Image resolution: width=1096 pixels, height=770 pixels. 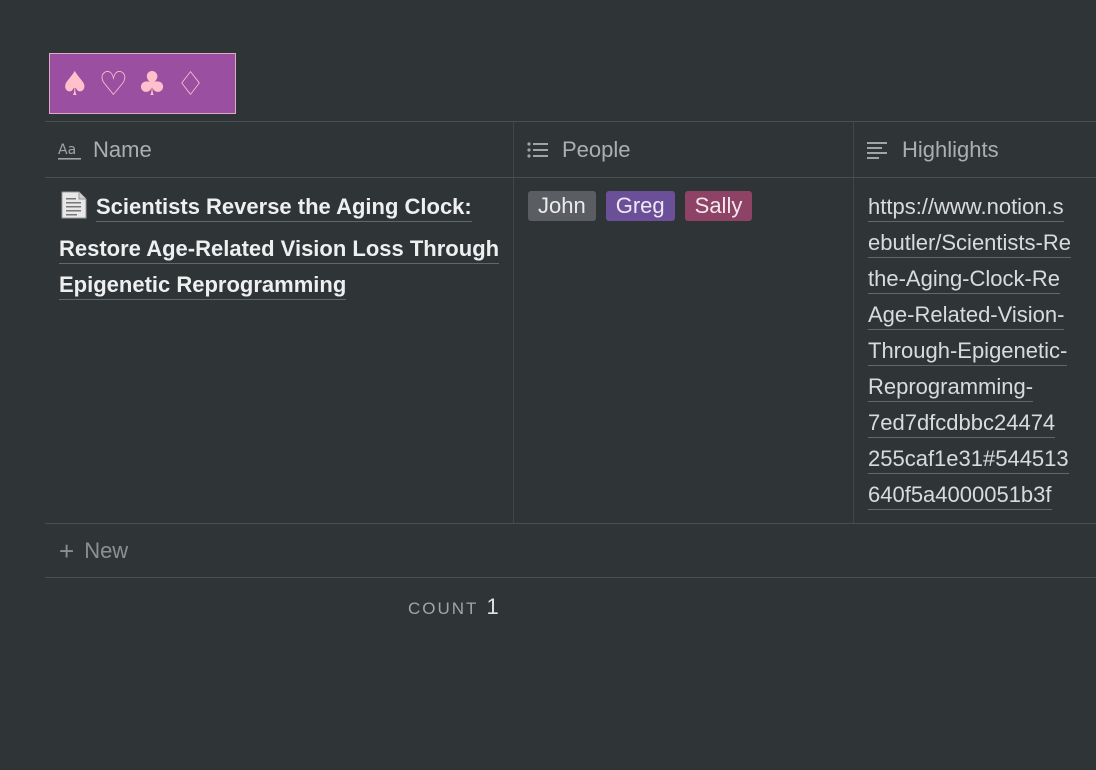 I want to click on person-tag: John, so click(x=562, y=206).